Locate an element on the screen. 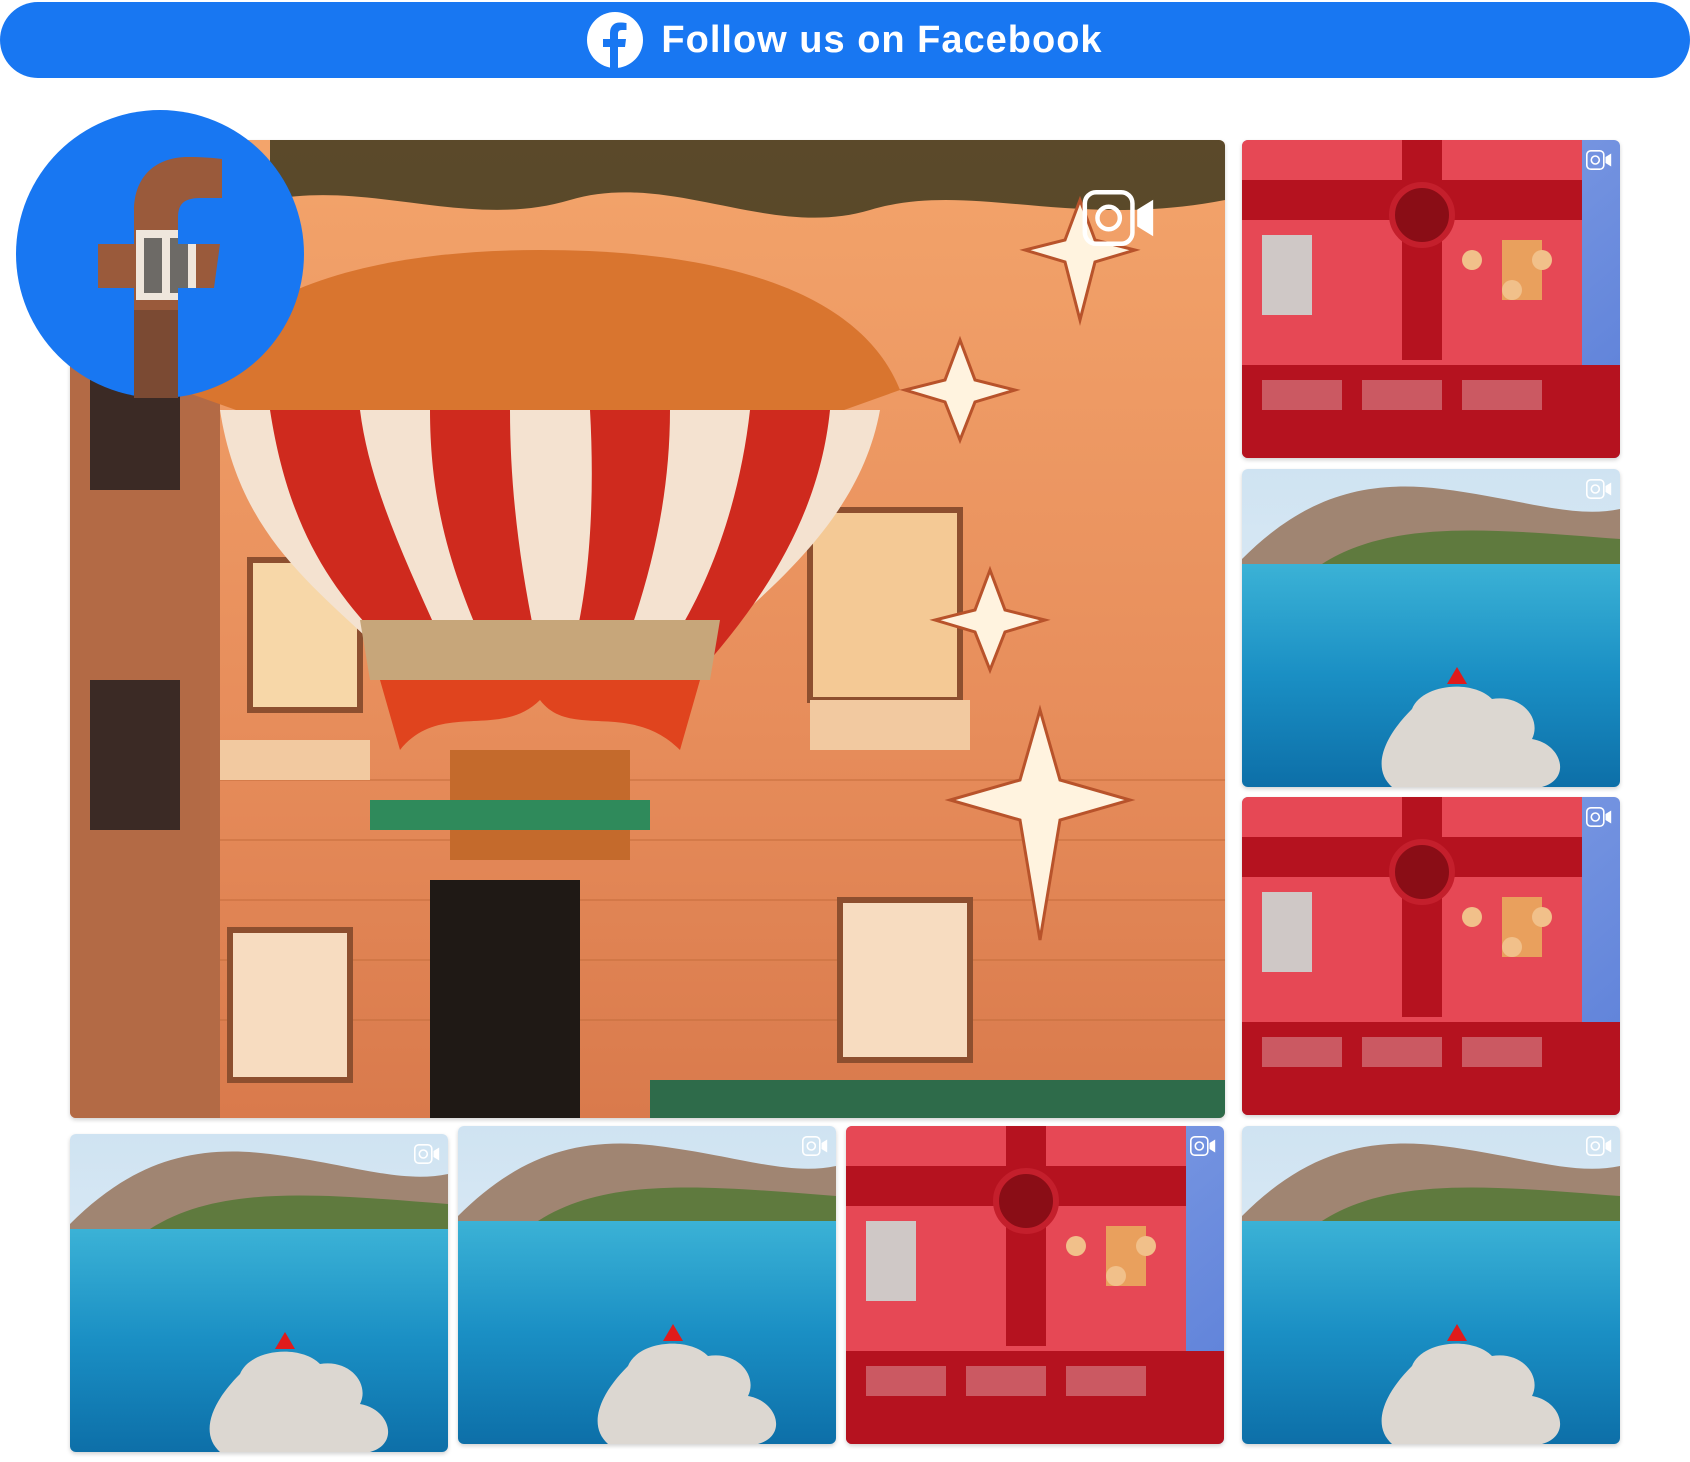 This screenshot has width=1690, height=1462. facebook-icon is located at coordinates (615, 40).